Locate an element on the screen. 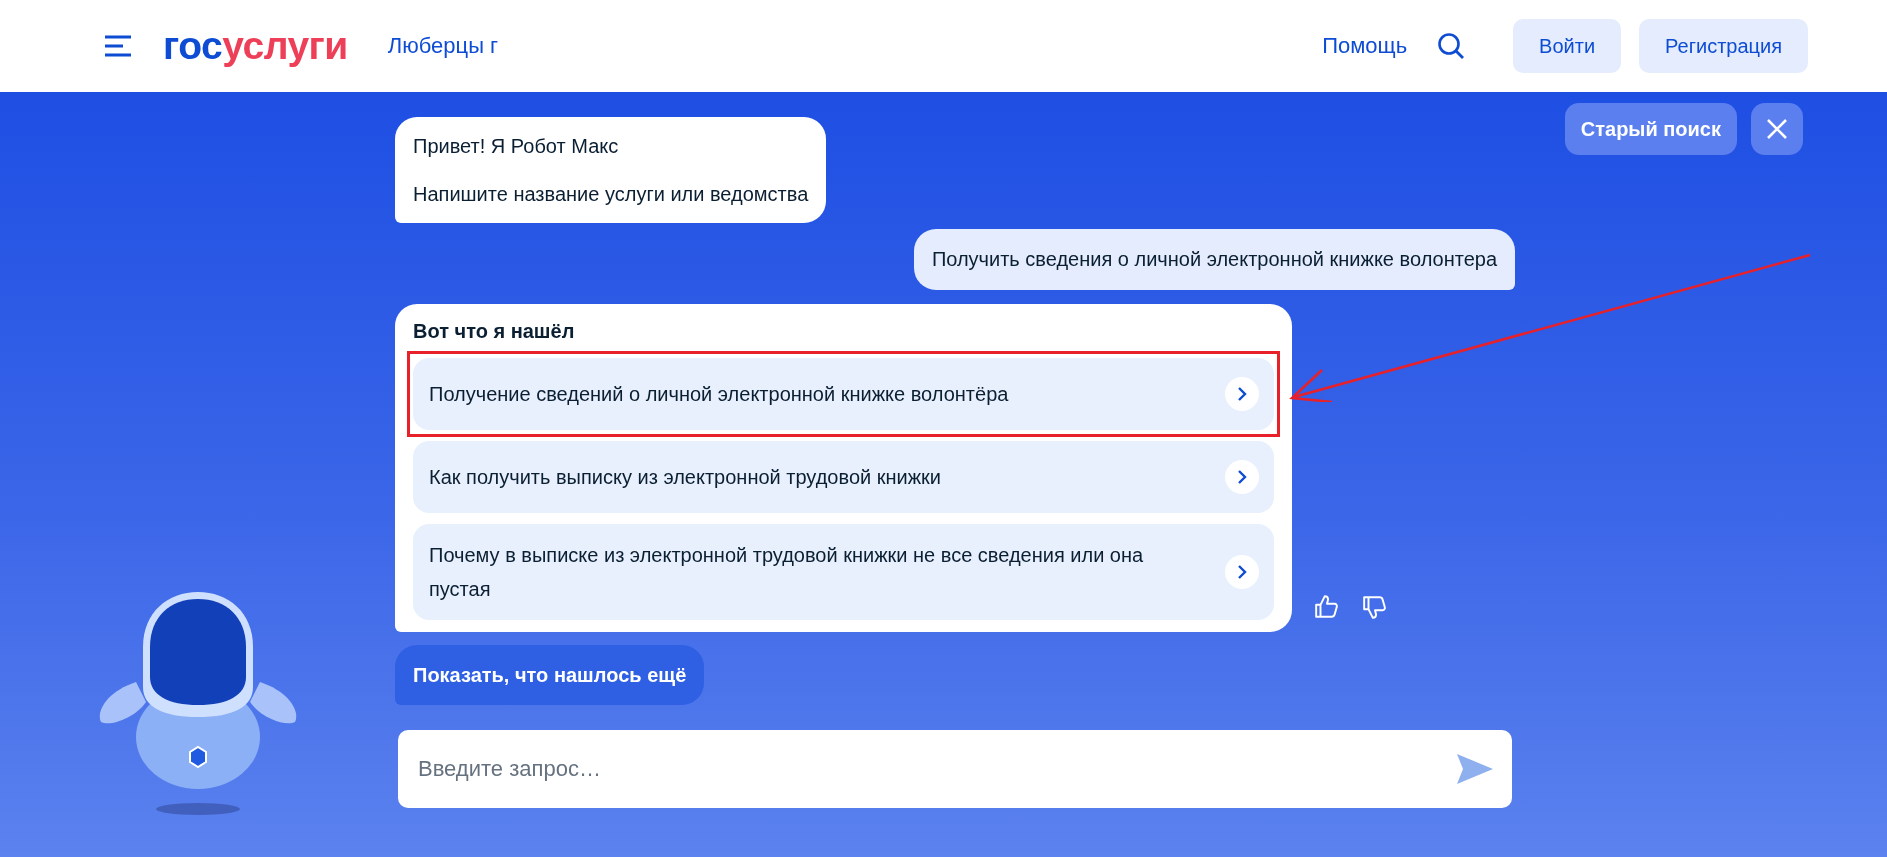  results-title: Вот что я нашёл is located at coordinates (494, 331).